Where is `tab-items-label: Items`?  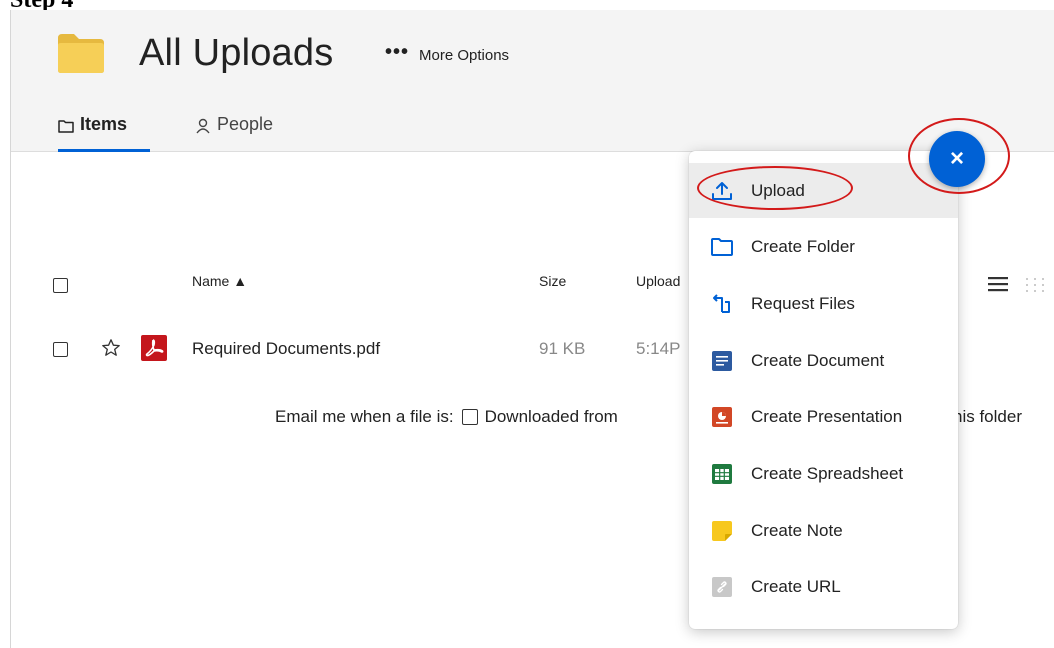
tab-items-label: Items is located at coordinates (104, 124).